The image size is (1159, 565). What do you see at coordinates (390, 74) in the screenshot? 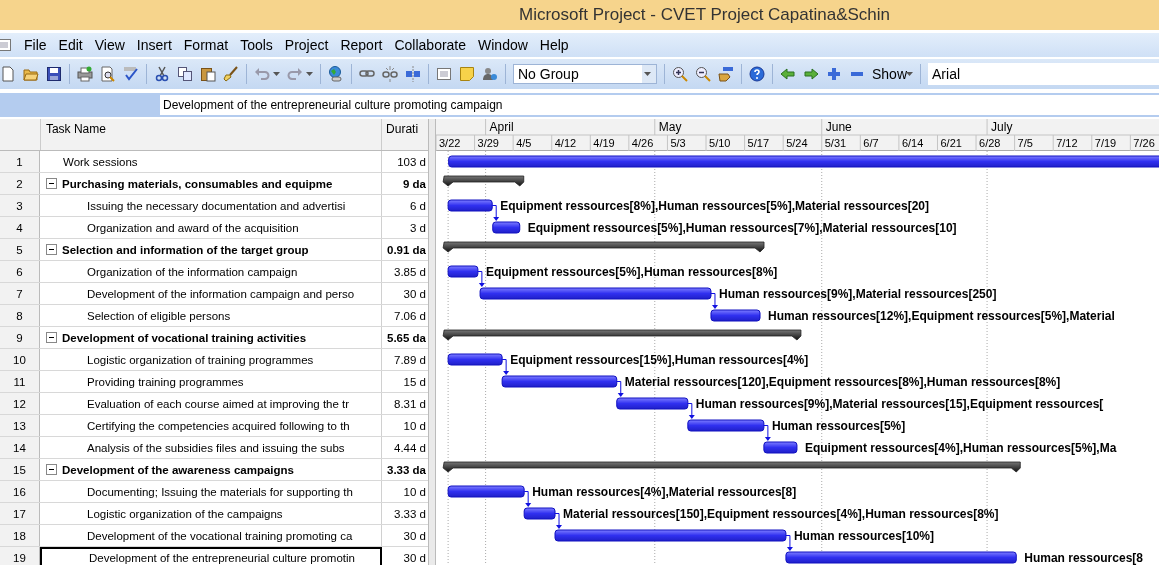
I see `unlink-icon` at bounding box center [390, 74].